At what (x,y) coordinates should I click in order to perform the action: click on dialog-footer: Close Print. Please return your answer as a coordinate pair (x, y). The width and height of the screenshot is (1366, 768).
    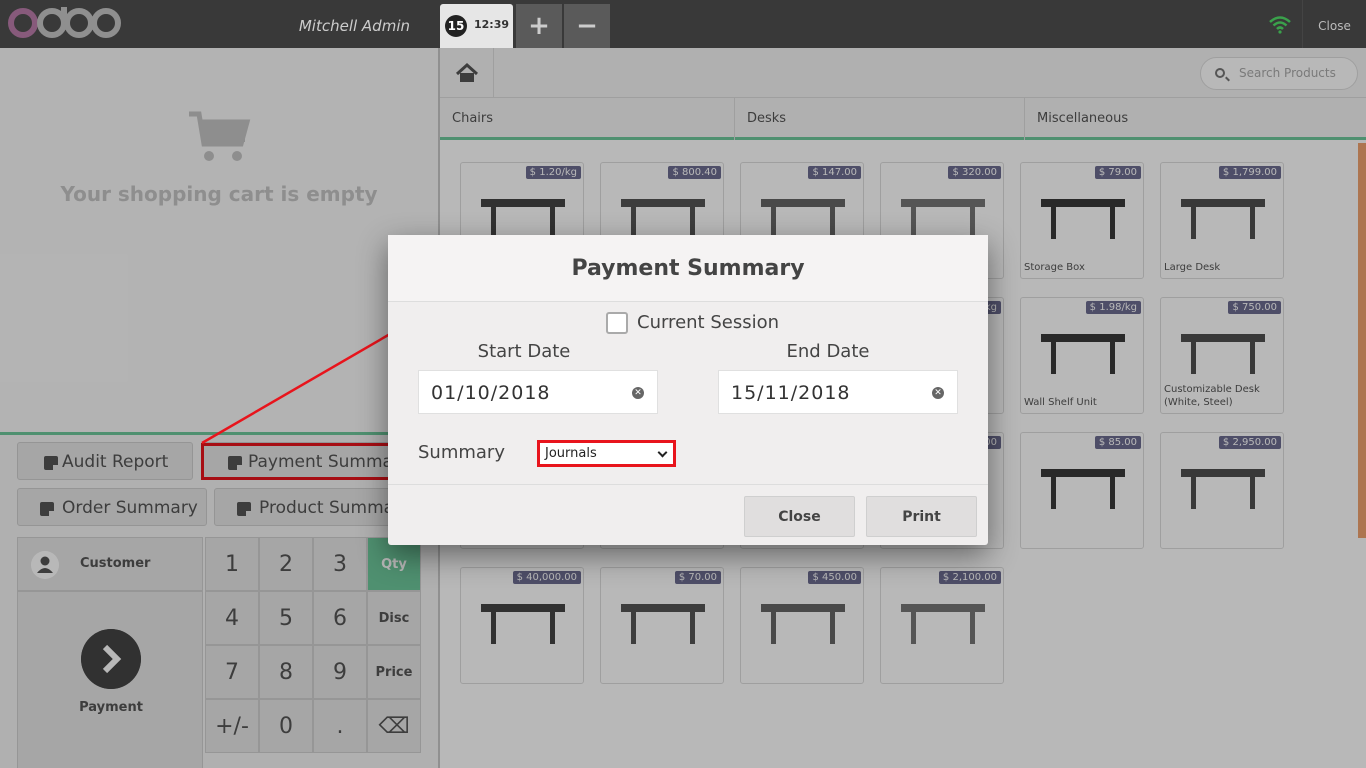
    Looking at the image, I should click on (688, 514).